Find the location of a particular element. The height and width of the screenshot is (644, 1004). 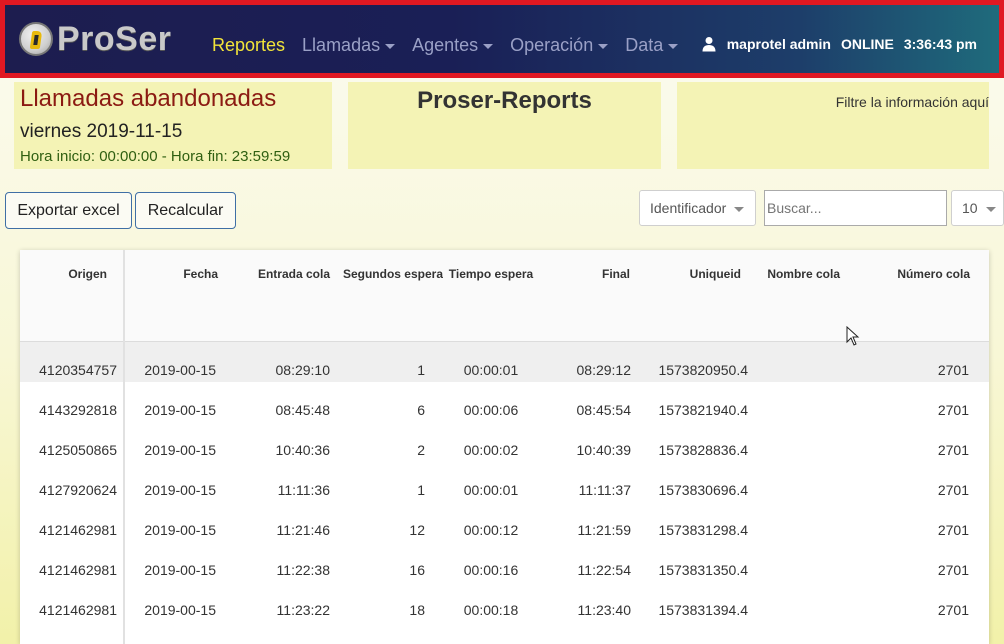

cell-origen: 4125050865 is located at coordinates (72, 441).